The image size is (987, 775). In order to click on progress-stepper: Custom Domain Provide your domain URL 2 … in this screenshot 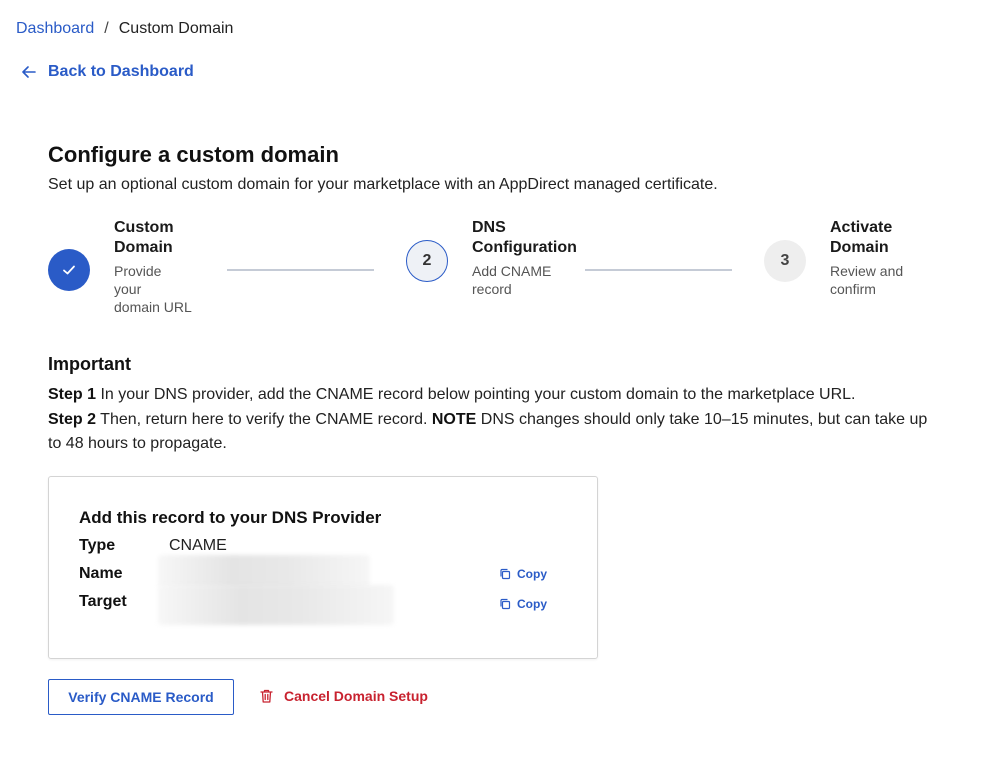, I will do `click(498, 273)`.